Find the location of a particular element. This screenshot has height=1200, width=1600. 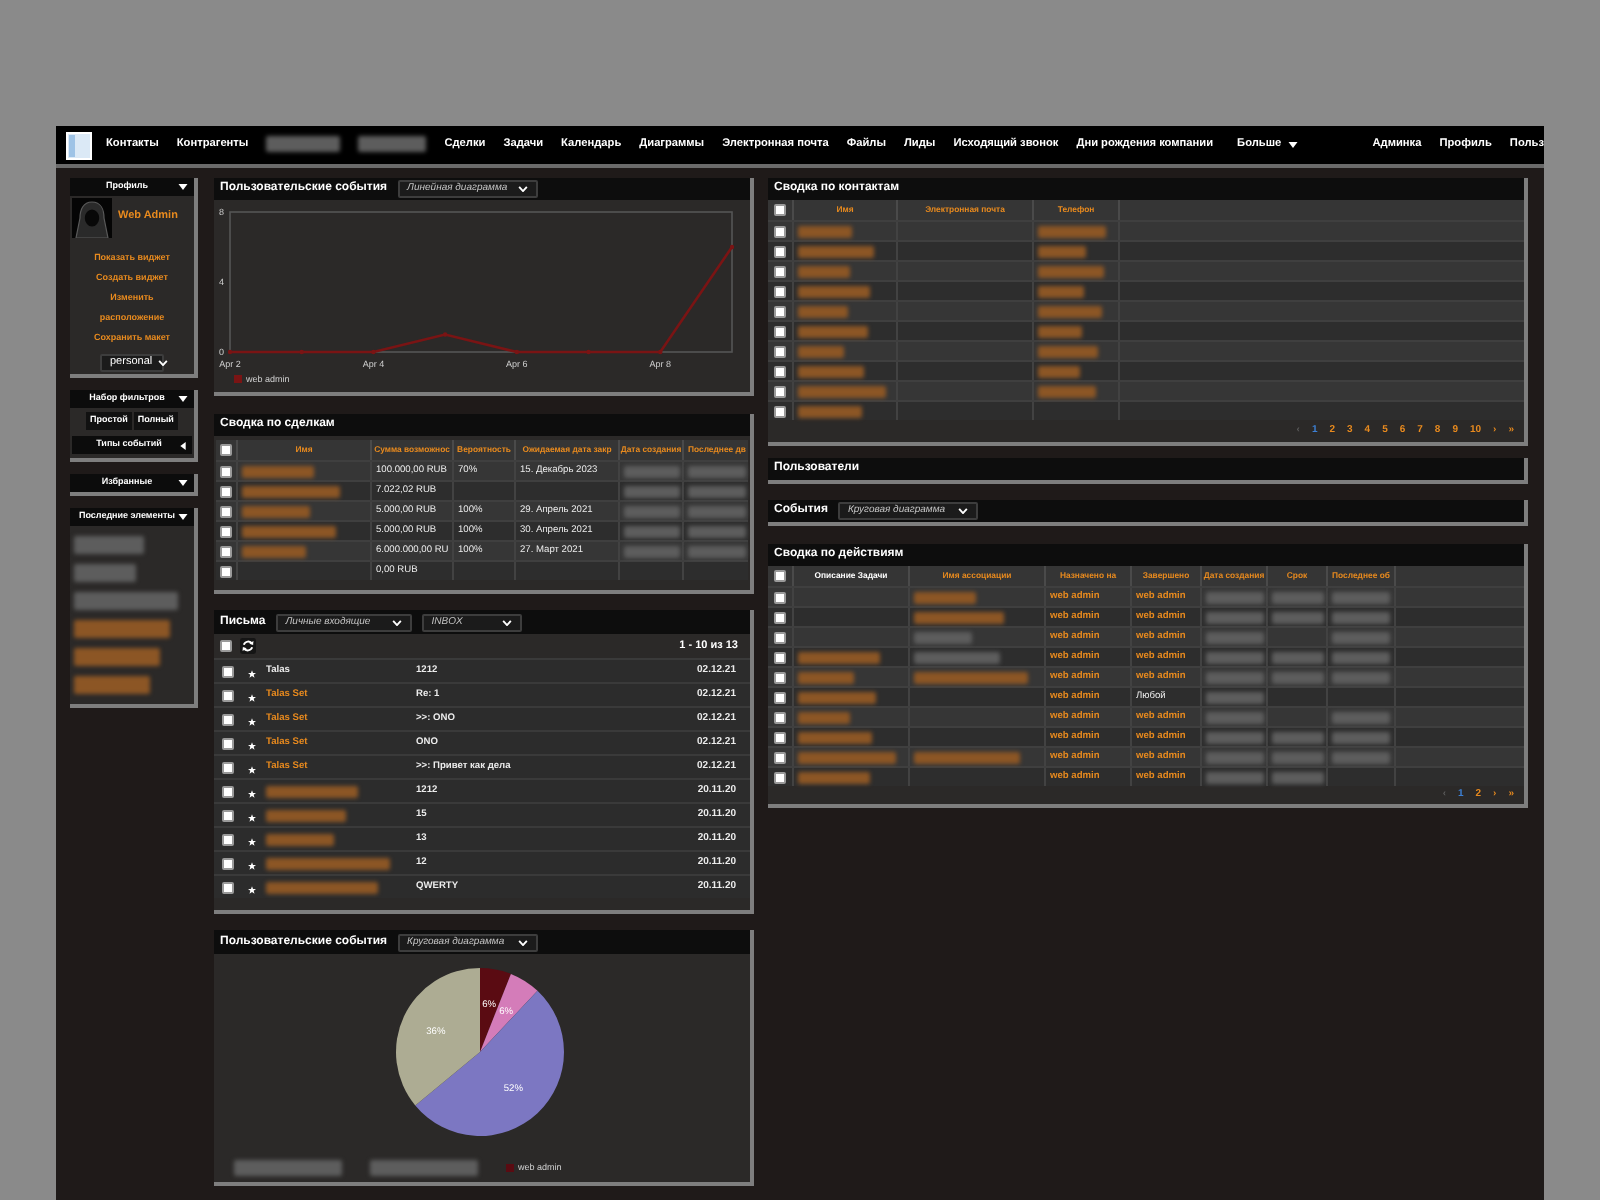

logo-icon is located at coordinates (79, 145).